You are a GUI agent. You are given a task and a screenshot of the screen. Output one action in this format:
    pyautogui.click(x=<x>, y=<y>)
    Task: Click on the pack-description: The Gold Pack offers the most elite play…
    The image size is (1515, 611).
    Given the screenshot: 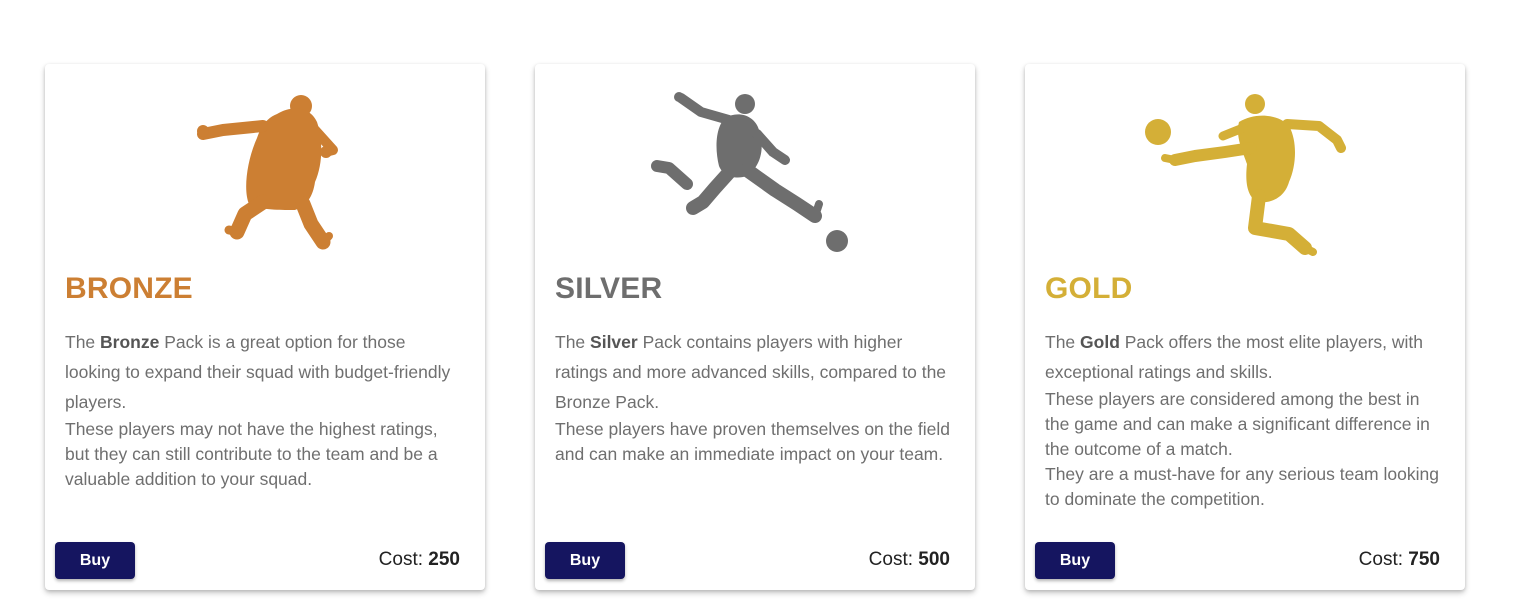 What is the action you would take?
    pyautogui.click(x=1245, y=419)
    